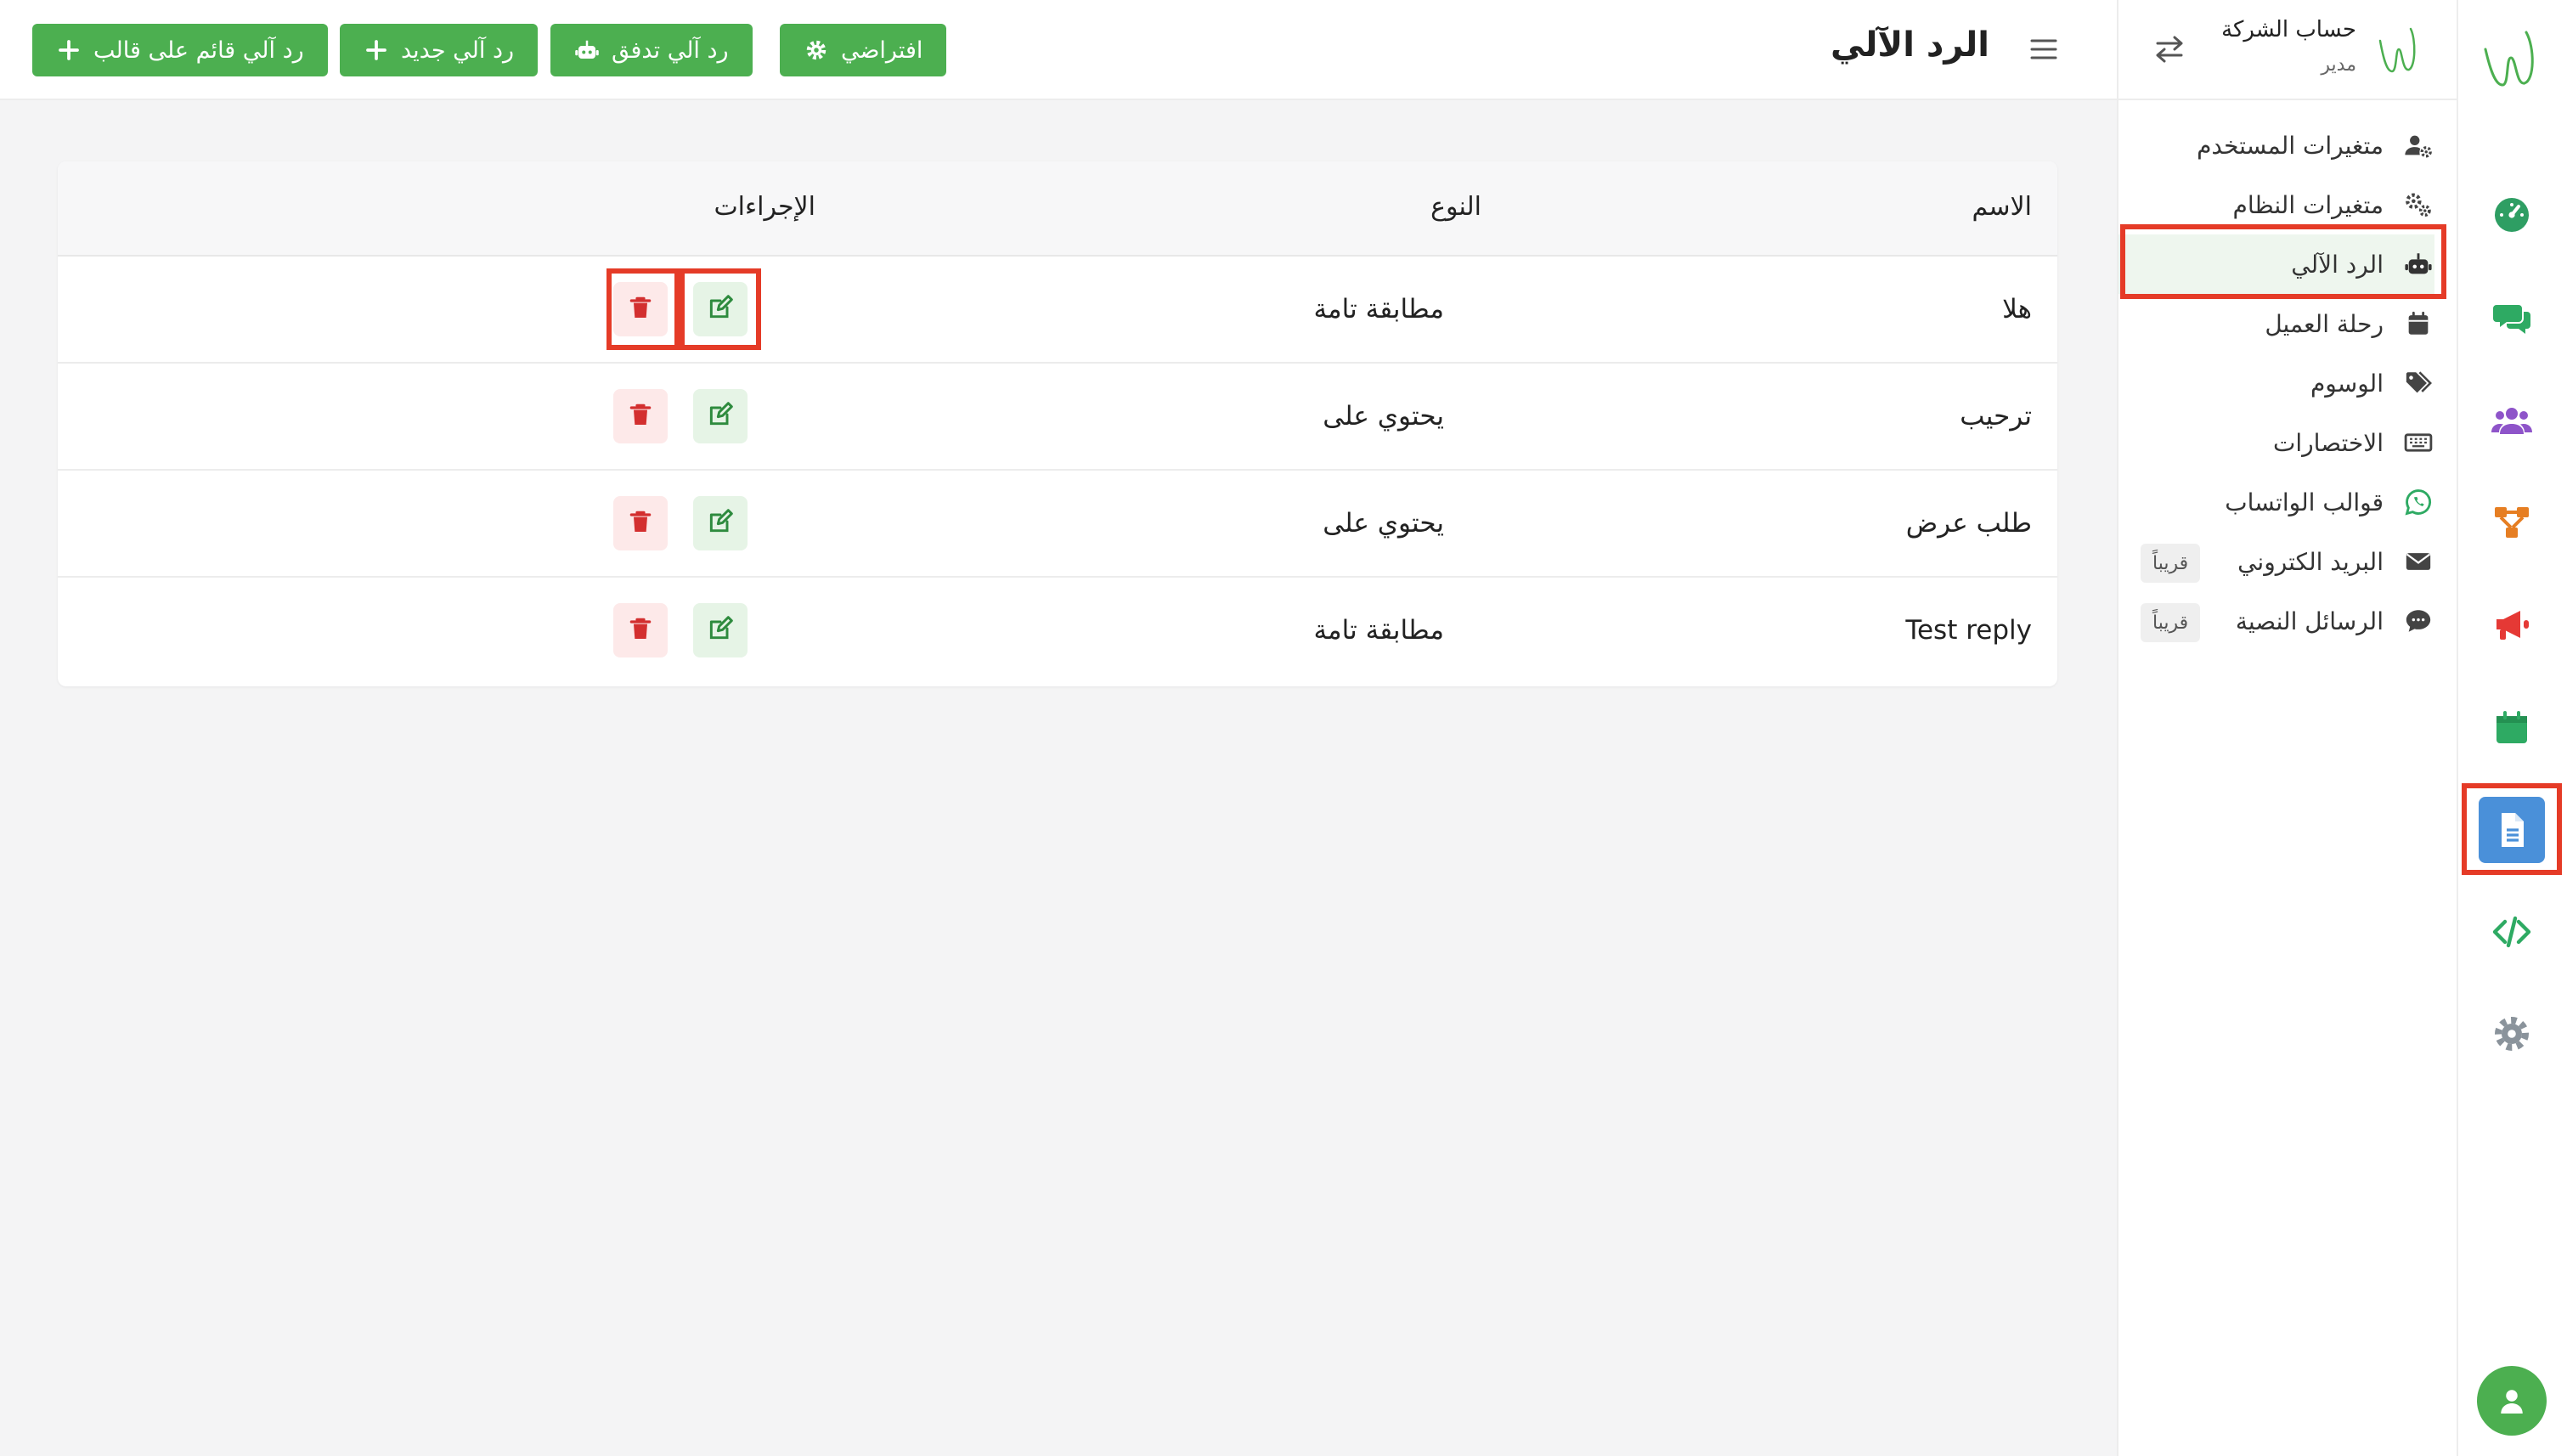 The image size is (2567, 1456). Describe the element at coordinates (198, 51) in the screenshot. I see `template-autoreply-label: رد آلي قائم على قالب` at that location.